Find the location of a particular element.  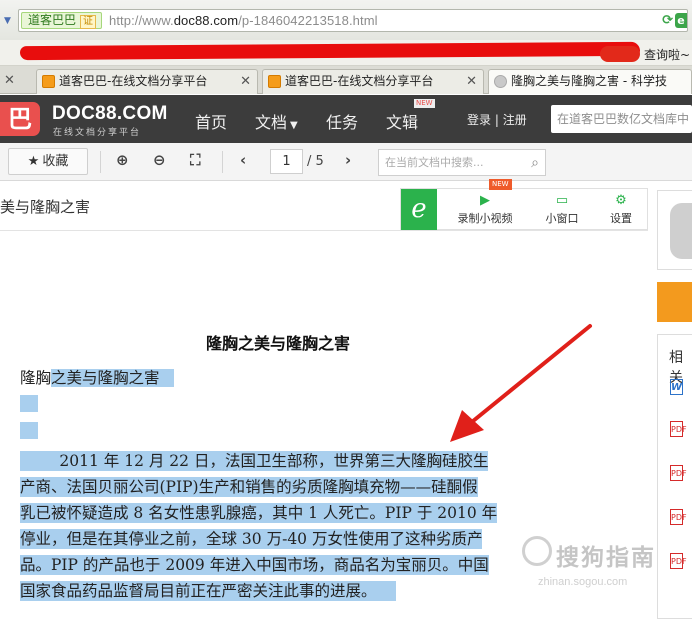

register-link: 注册 is located at coordinates (515, 120).